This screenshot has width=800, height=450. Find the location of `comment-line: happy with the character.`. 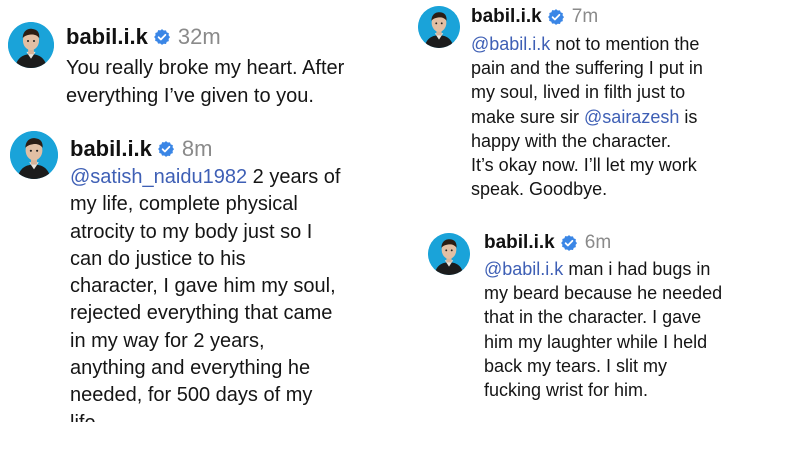

comment-line: happy with the character. is located at coordinates (587, 141).